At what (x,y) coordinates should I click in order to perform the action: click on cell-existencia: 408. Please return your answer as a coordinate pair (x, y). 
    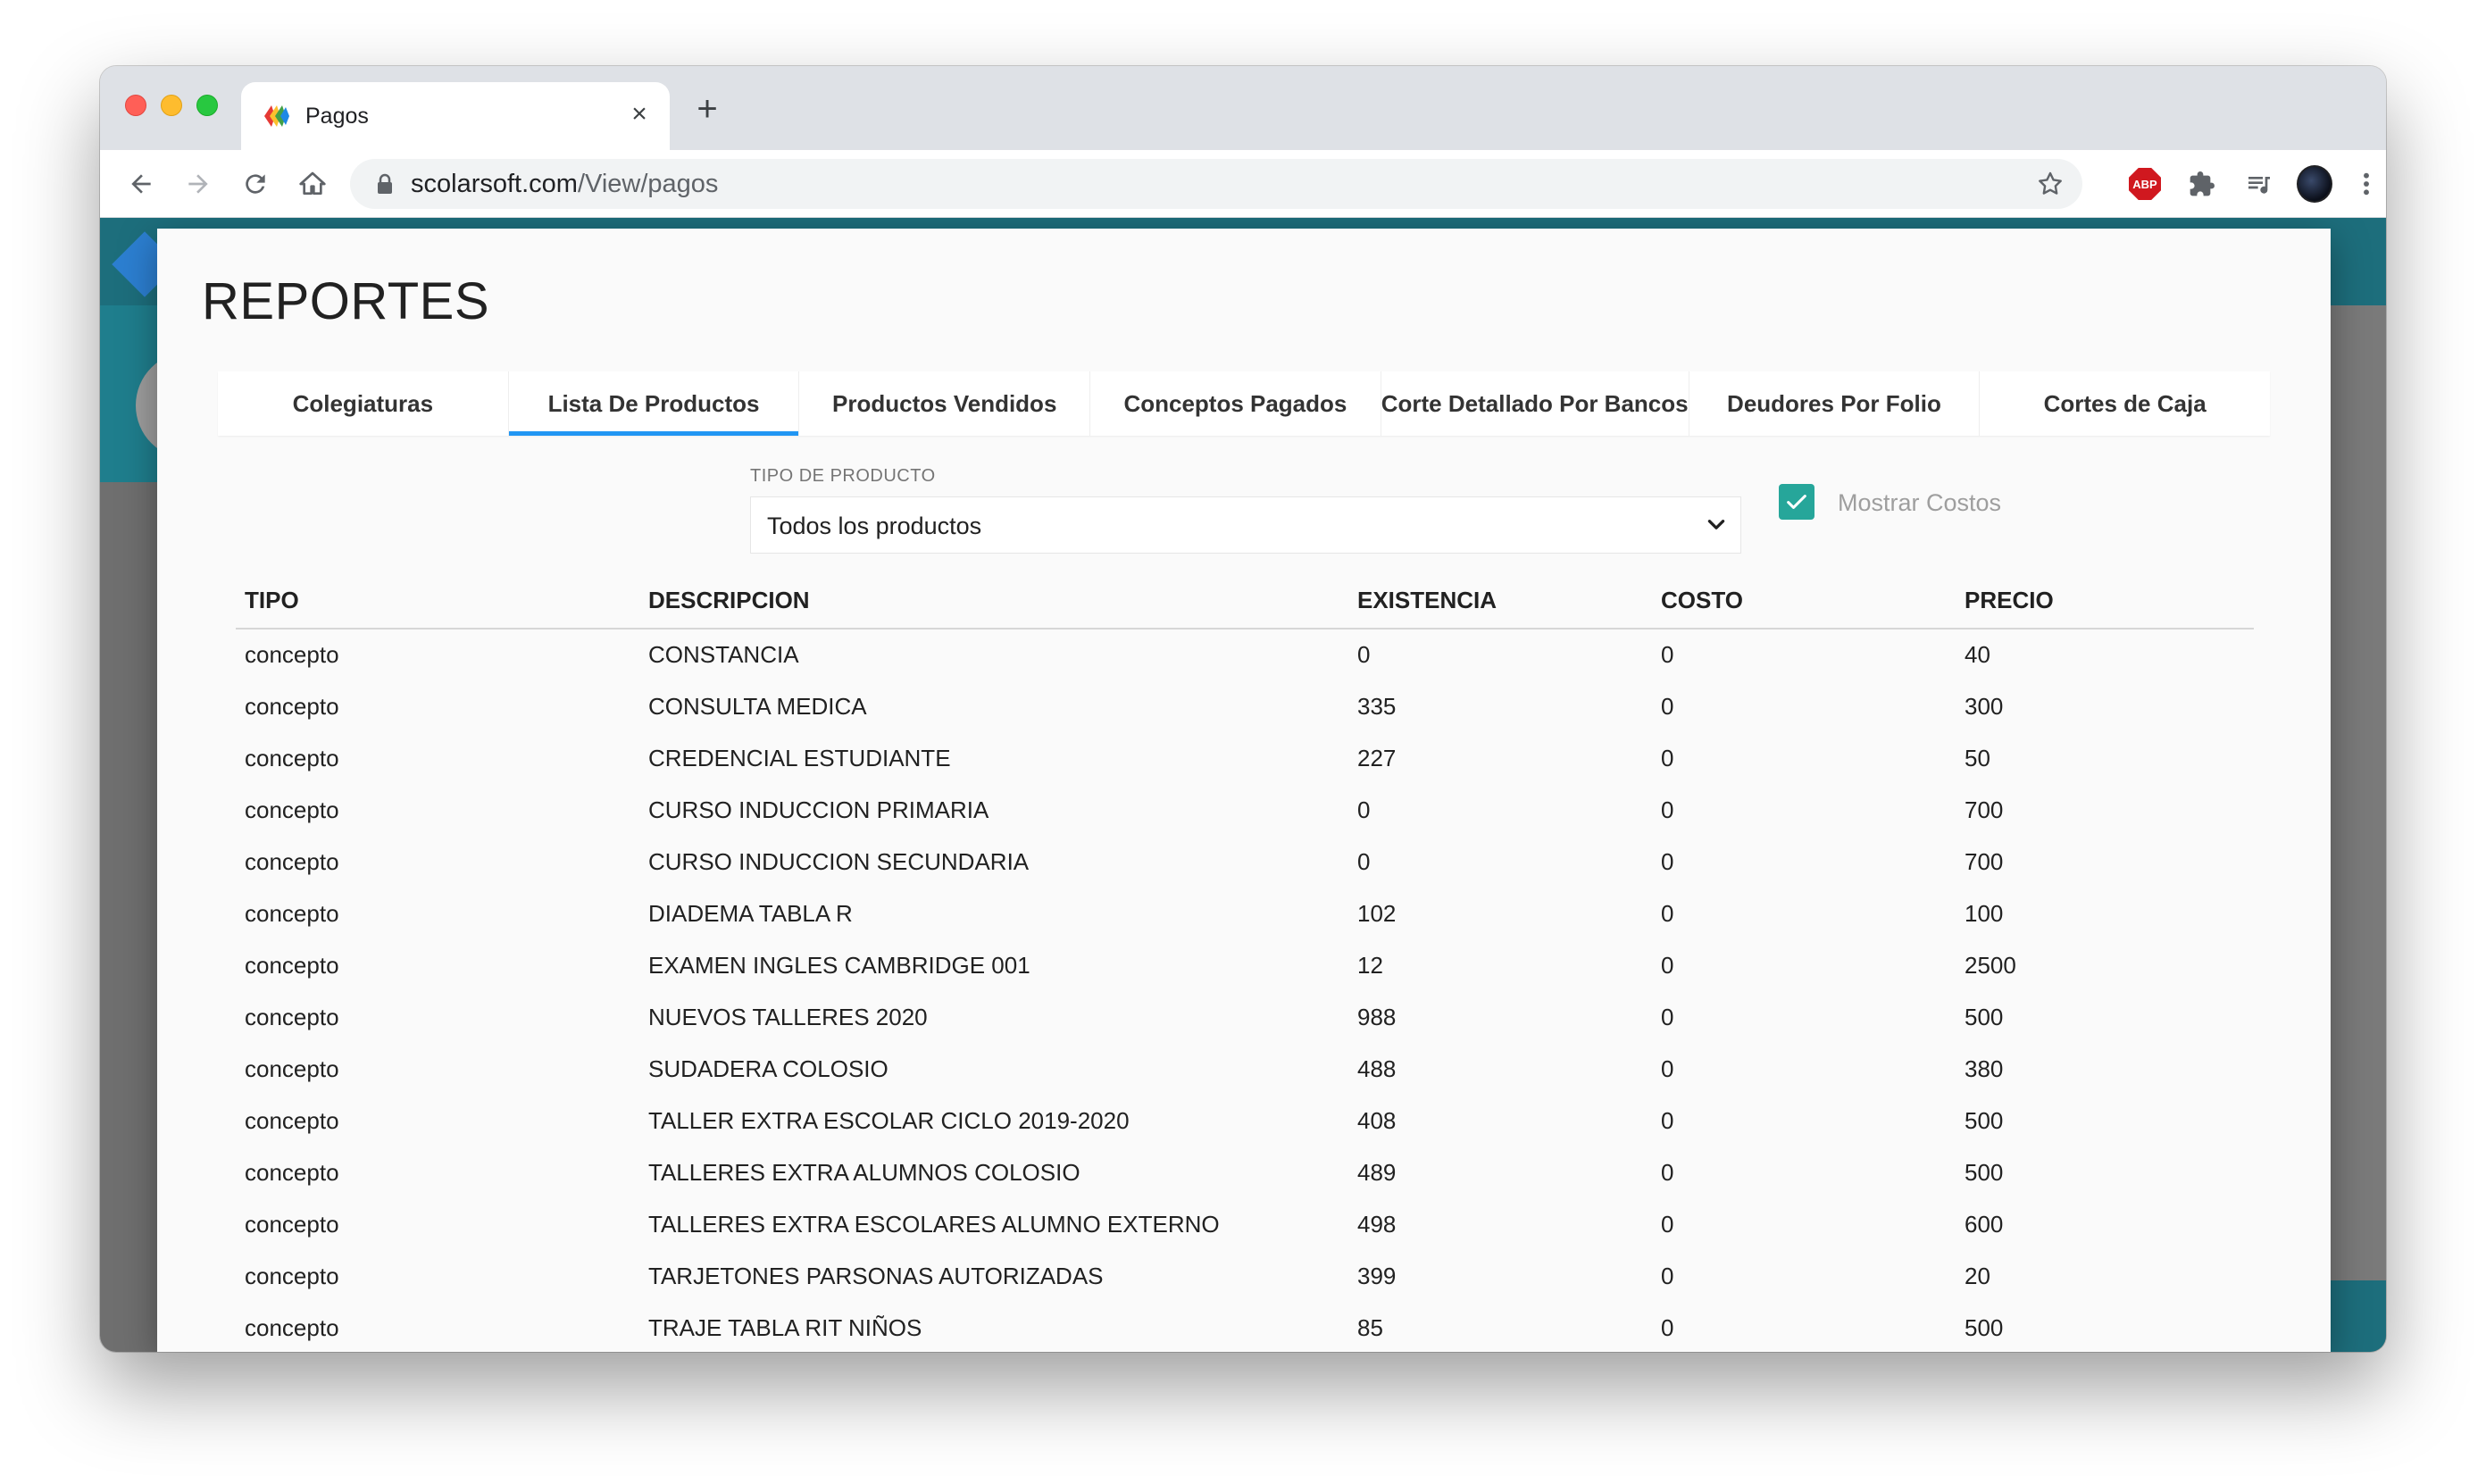
    Looking at the image, I should click on (1377, 1120).